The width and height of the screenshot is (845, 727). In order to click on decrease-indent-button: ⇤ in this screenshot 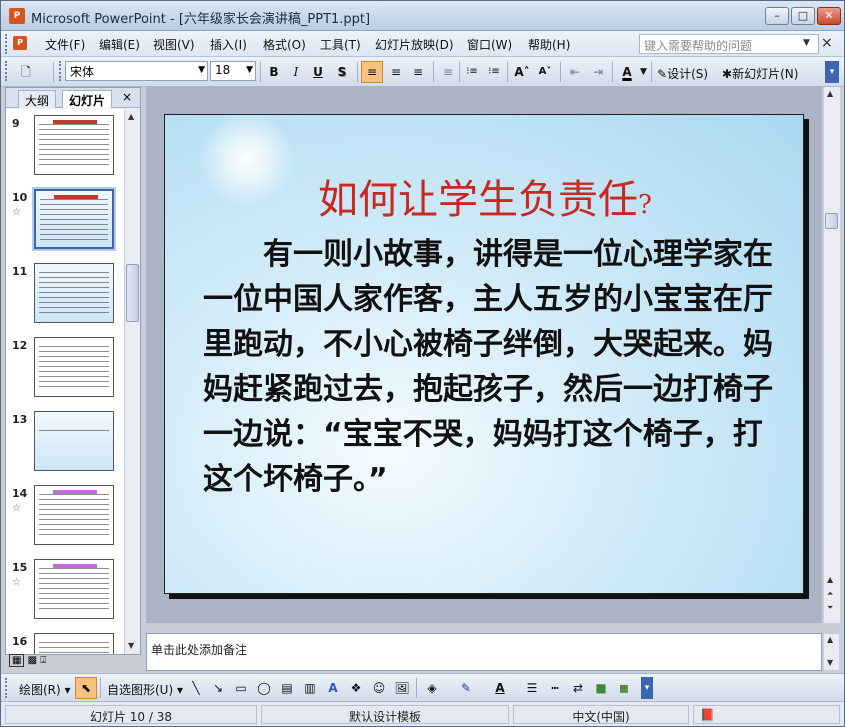, I will do `click(575, 72)`.